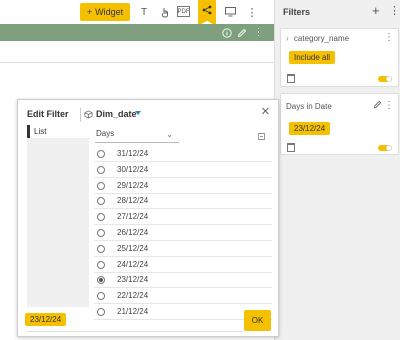  Describe the element at coordinates (339, 124) in the screenshot. I see `filter-card-days: Days in Date ⋮ 23/12/24` at that location.